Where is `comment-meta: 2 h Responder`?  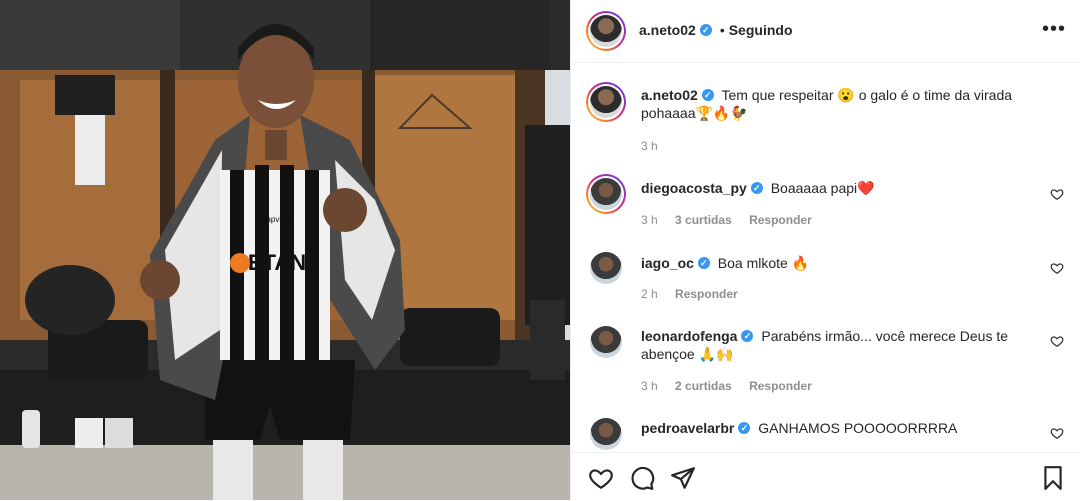
comment-meta: 2 h Responder is located at coordinates (696, 294).